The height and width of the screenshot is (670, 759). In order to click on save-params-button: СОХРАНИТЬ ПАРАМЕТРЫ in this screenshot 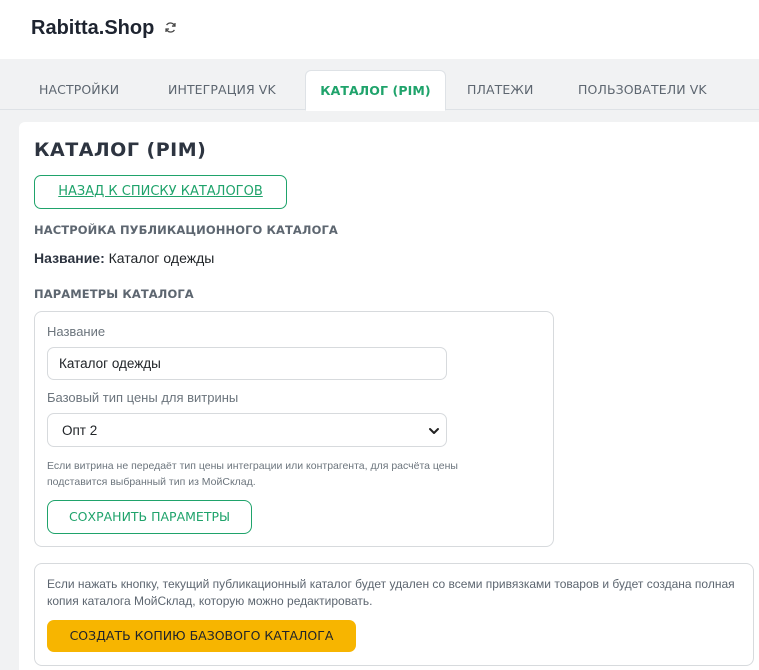, I will do `click(149, 517)`.